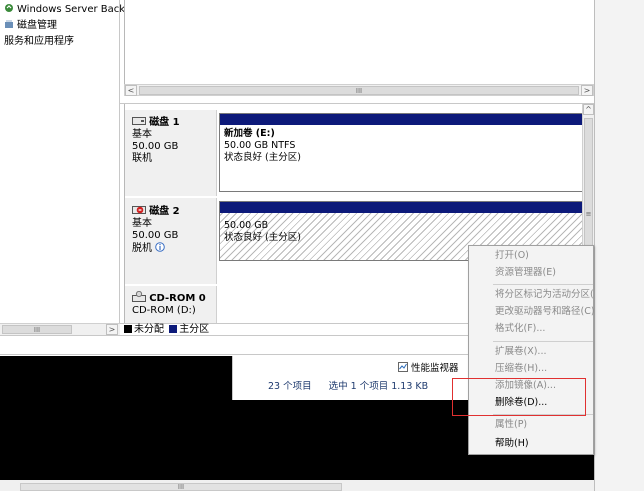 The width and height of the screenshot is (644, 491). What do you see at coordinates (512, 256) in the screenshot?
I see `menu-item-open: 打开(O)` at bounding box center [512, 256].